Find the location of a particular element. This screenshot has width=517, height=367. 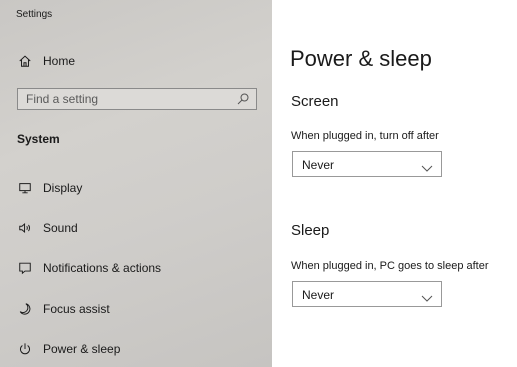

speaker-icon is located at coordinates (25, 228).